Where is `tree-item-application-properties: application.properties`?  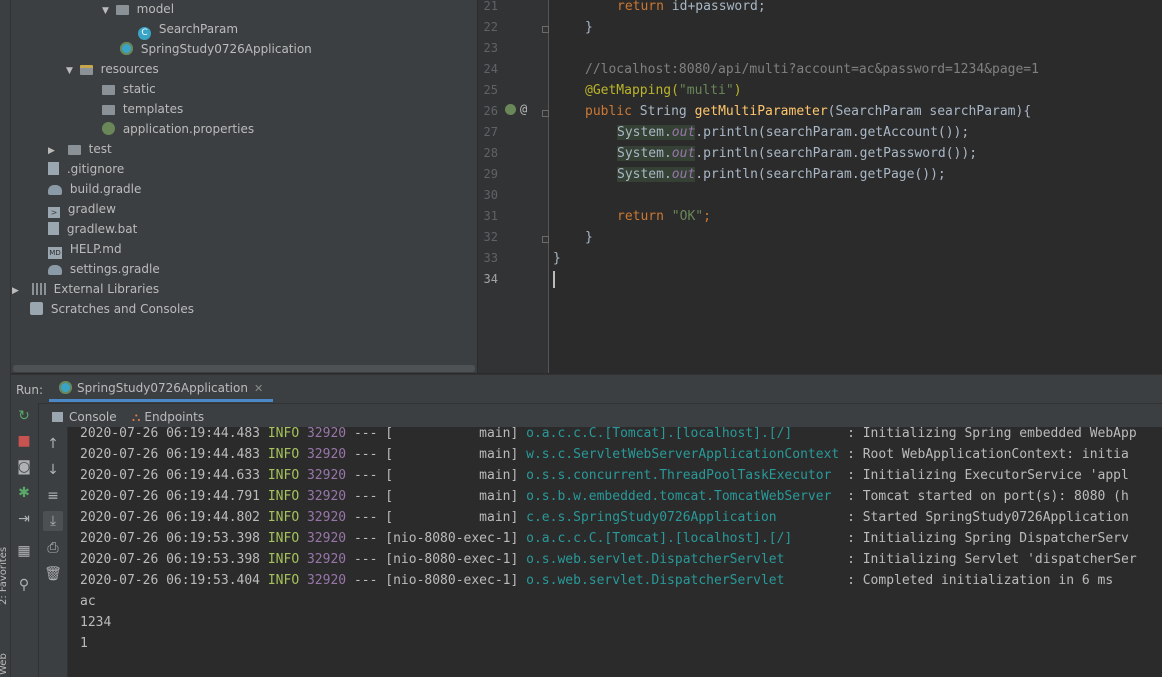 tree-item-application-properties: application.properties is located at coordinates (178, 129).